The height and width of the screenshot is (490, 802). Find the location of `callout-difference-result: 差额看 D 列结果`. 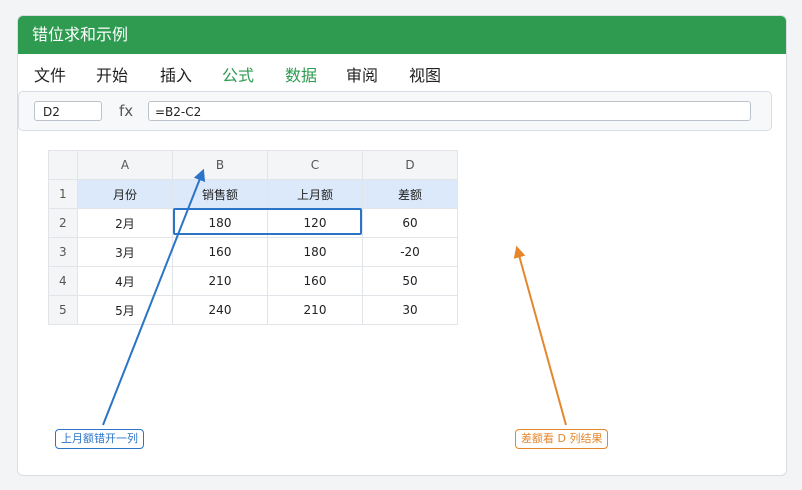

callout-difference-result: 差额看 D 列结果 is located at coordinates (562, 439).